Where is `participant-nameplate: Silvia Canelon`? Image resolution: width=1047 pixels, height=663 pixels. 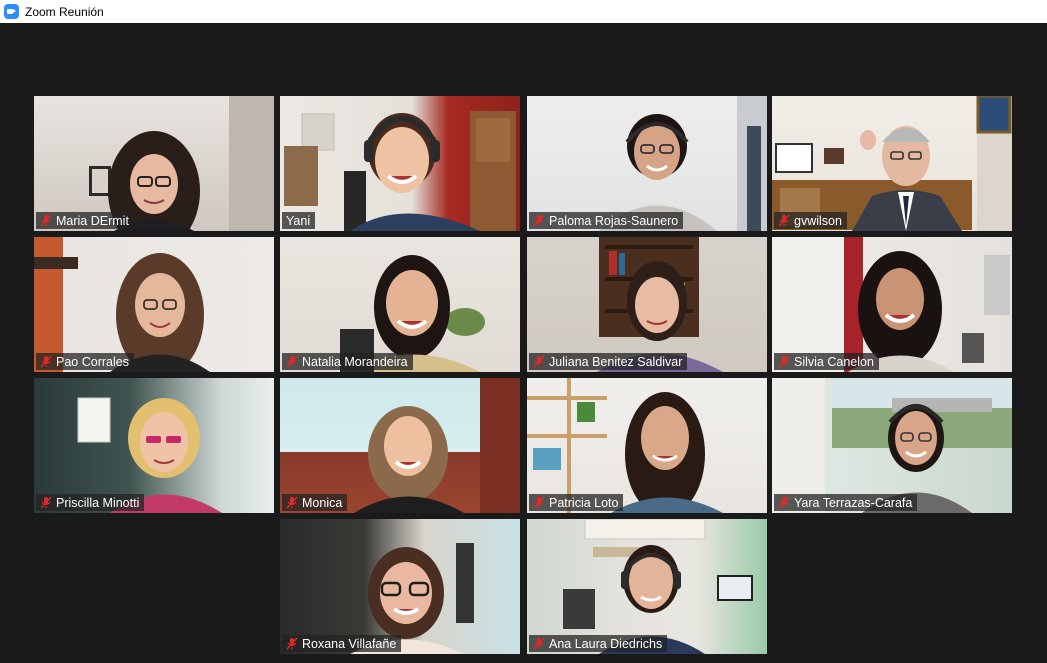 participant-nameplate: Silvia Canelon is located at coordinates (826, 361).